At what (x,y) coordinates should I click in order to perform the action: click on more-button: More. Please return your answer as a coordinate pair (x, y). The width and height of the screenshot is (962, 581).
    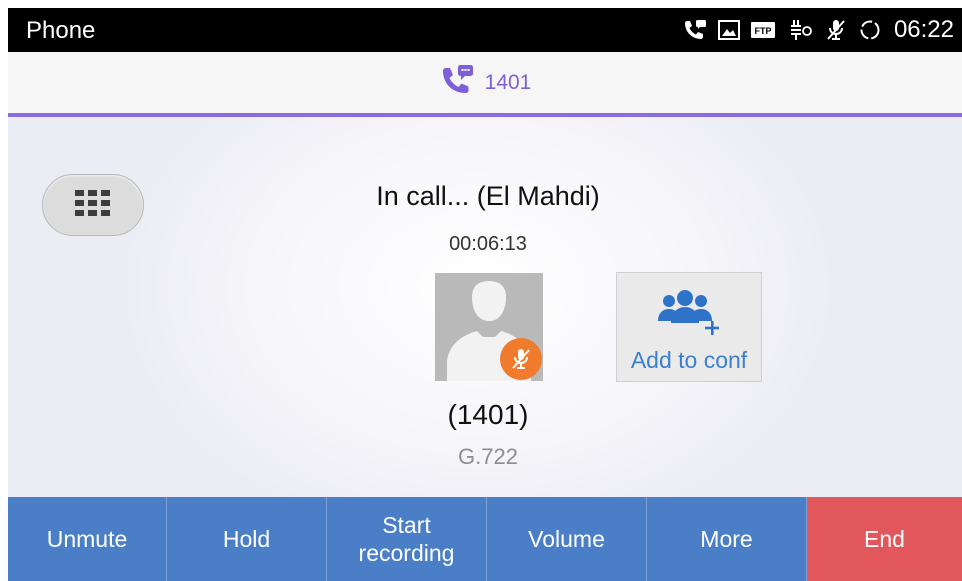
    Looking at the image, I should click on (727, 539).